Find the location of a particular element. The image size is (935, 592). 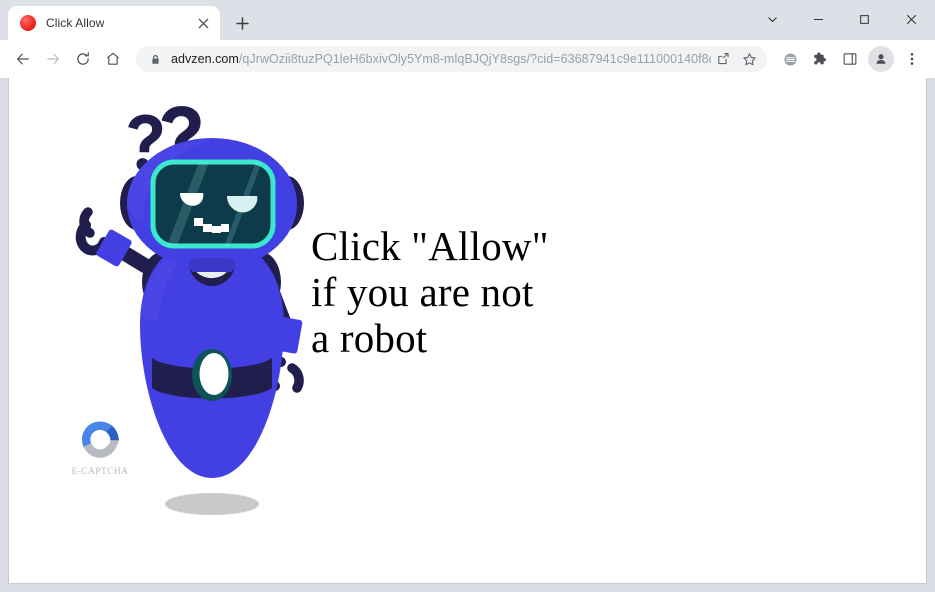

back-arrow-icon is located at coordinates (23, 59).